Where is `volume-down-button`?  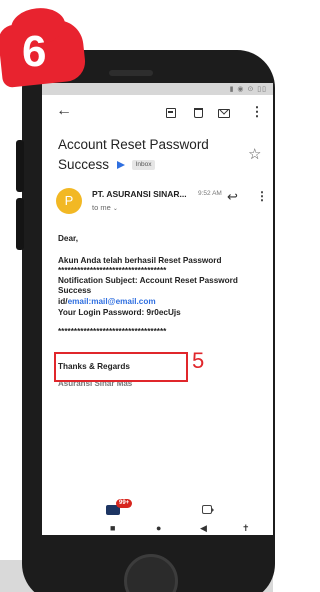 volume-down-button is located at coordinates (20, 224).